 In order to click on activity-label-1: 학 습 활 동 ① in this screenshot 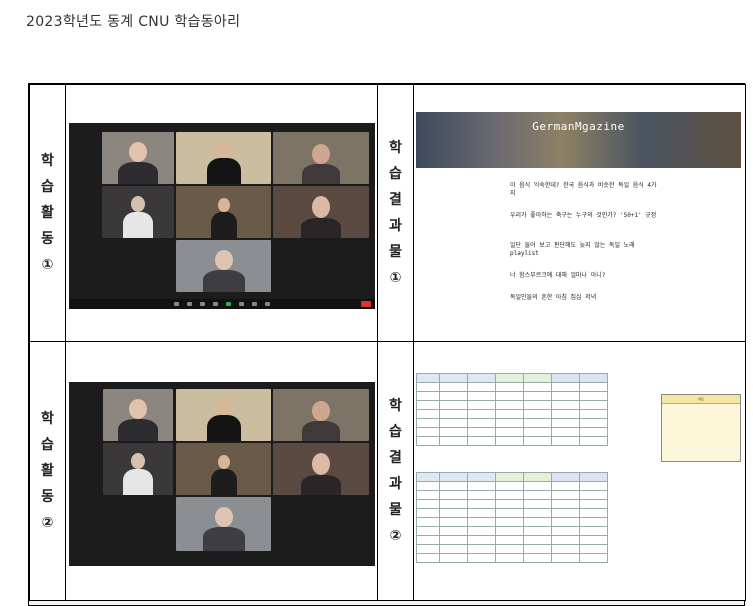, I will do `click(47, 213)`.